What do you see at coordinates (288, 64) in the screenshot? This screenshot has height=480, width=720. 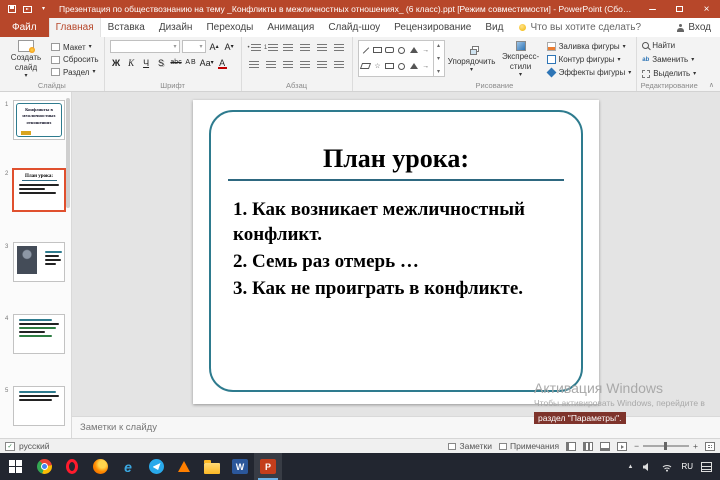 I see `align-right-button` at bounding box center [288, 64].